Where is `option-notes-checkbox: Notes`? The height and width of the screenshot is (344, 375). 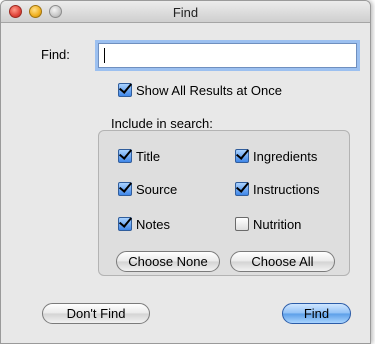
option-notes-checkbox: Notes is located at coordinates (144, 224).